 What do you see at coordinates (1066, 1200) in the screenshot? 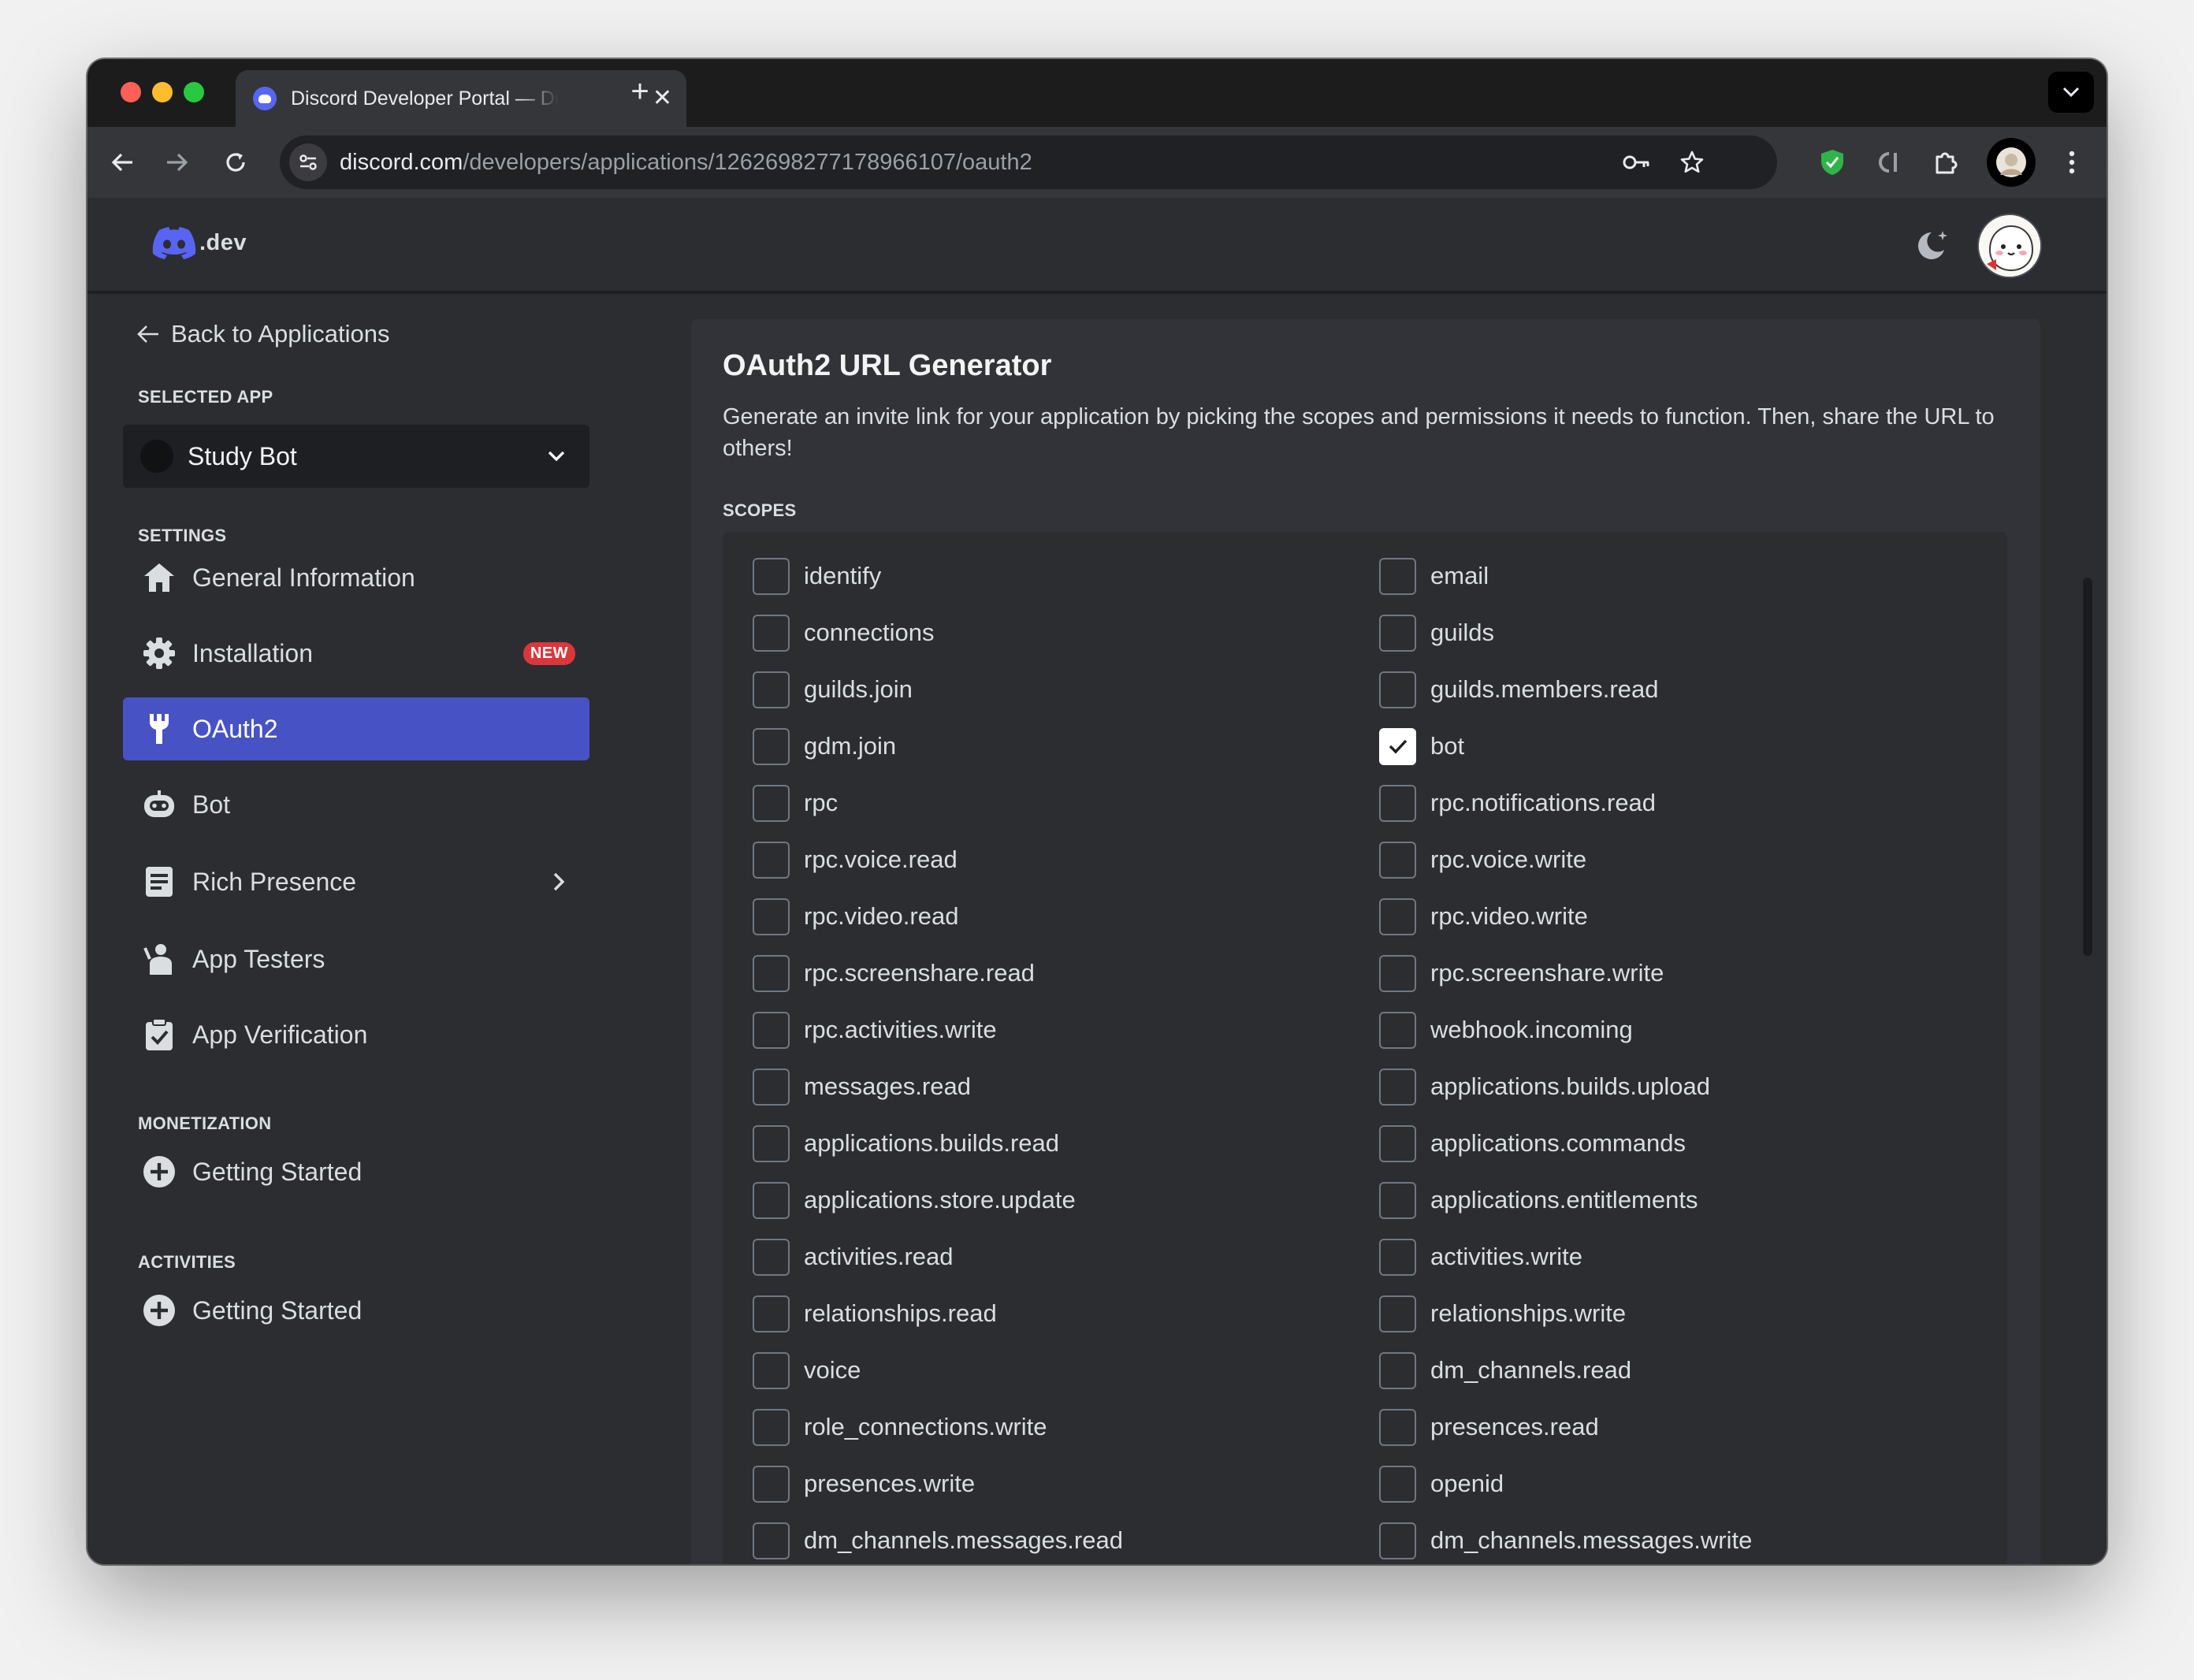
I see `scope-option: applications.store.update` at bounding box center [1066, 1200].